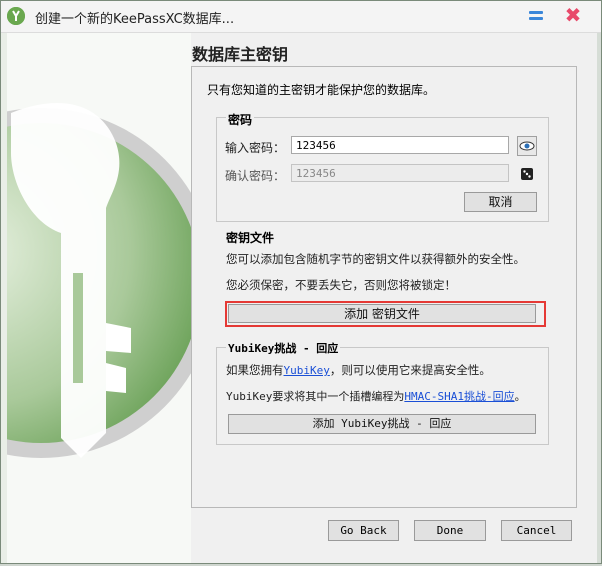  What do you see at coordinates (255, 370) in the screenshot?
I see `yubikey-line1-prefix: 如果您拥有` at bounding box center [255, 370].